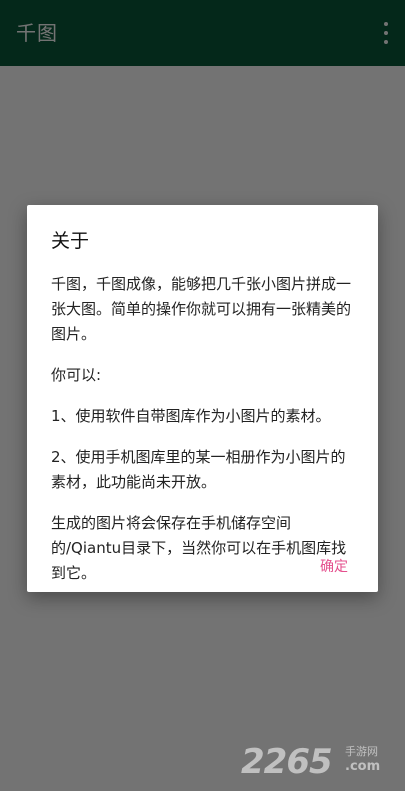 The image size is (405, 791). What do you see at coordinates (363, 766) in the screenshot?
I see `watermark-domain: .com` at bounding box center [363, 766].